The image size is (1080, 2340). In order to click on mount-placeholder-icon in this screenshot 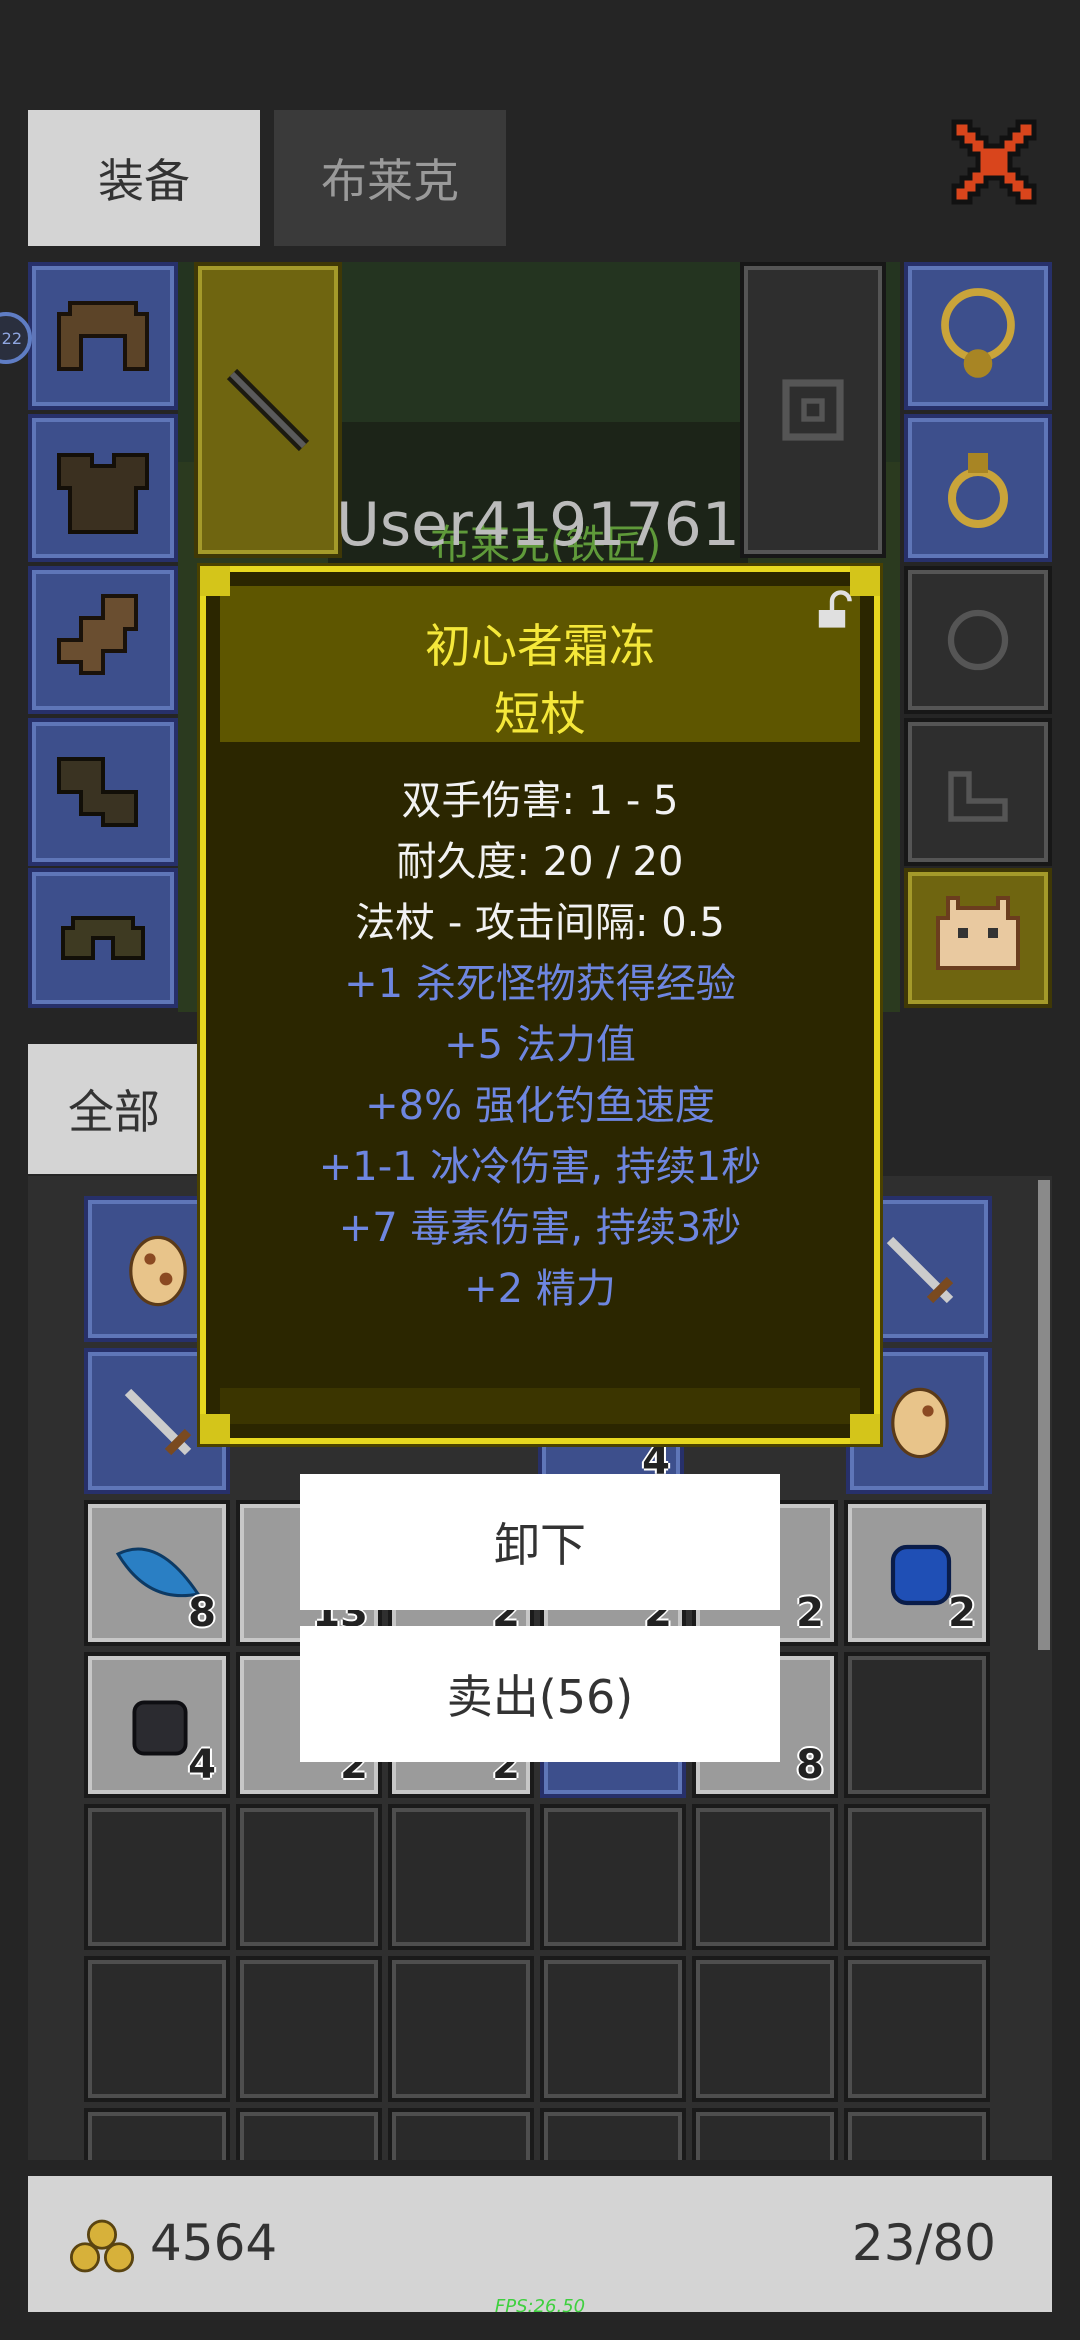, I will do `click(978, 796)`.